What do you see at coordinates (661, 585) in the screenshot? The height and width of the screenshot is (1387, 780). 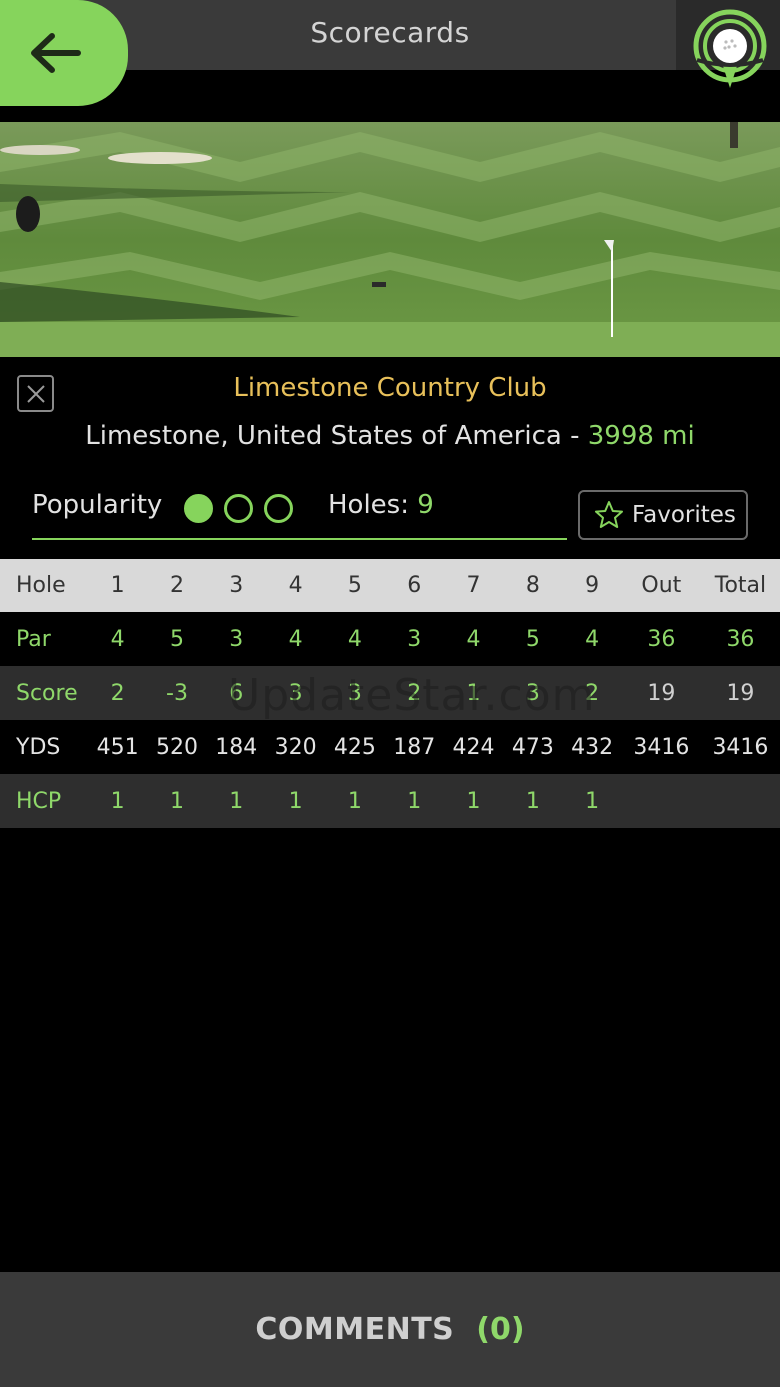 I see `table-cell: Out` at bounding box center [661, 585].